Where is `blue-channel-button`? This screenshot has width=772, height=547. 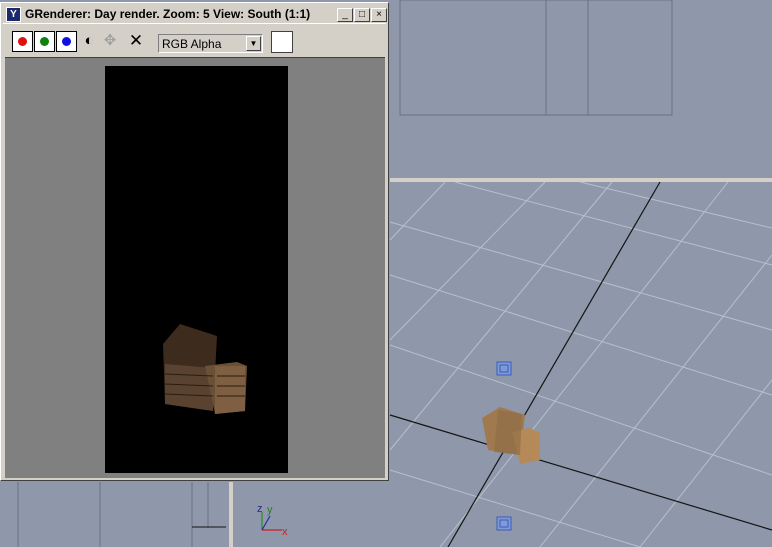 blue-channel-button is located at coordinates (66, 41).